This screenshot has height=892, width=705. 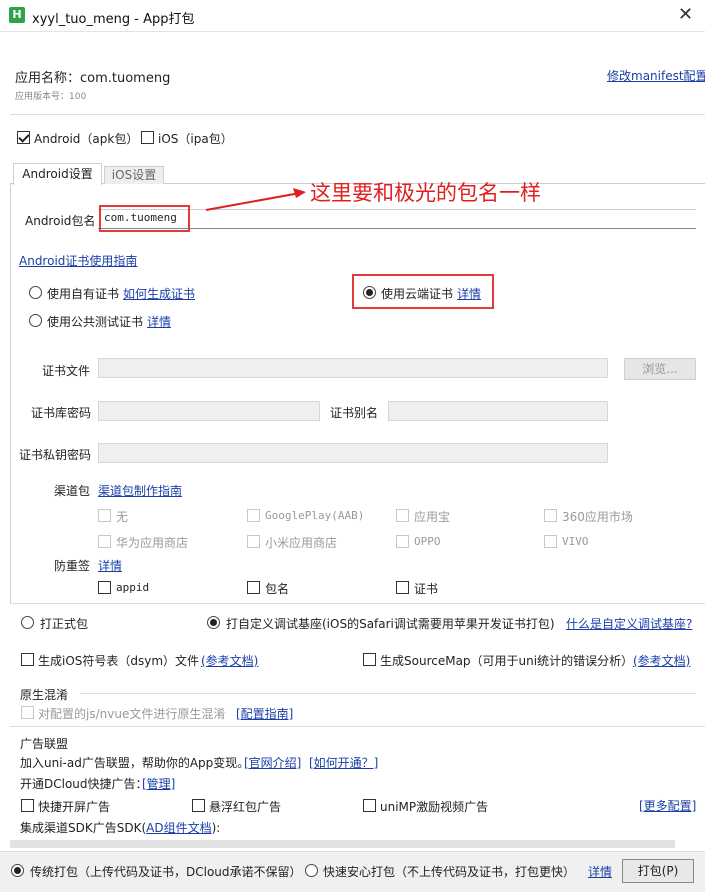 What do you see at coordinates (633, 623) in the screenshot?
I see `custom-base-help-link: 什么是自定义调试基座?` at bounding box center [633, 623].